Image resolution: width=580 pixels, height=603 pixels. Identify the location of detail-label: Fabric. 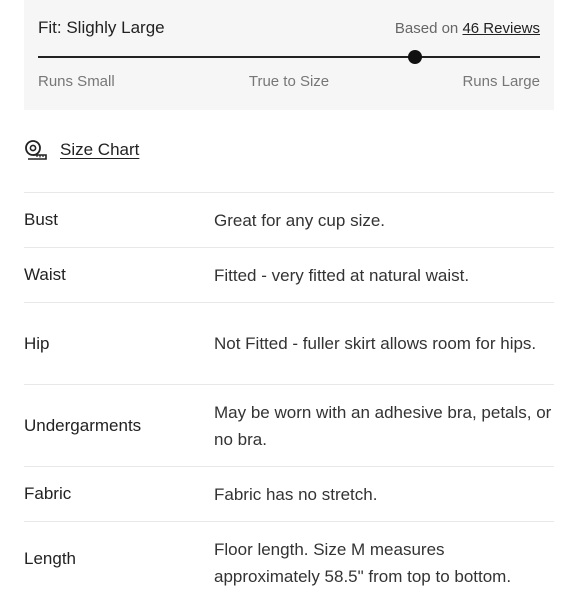
(48, 493).